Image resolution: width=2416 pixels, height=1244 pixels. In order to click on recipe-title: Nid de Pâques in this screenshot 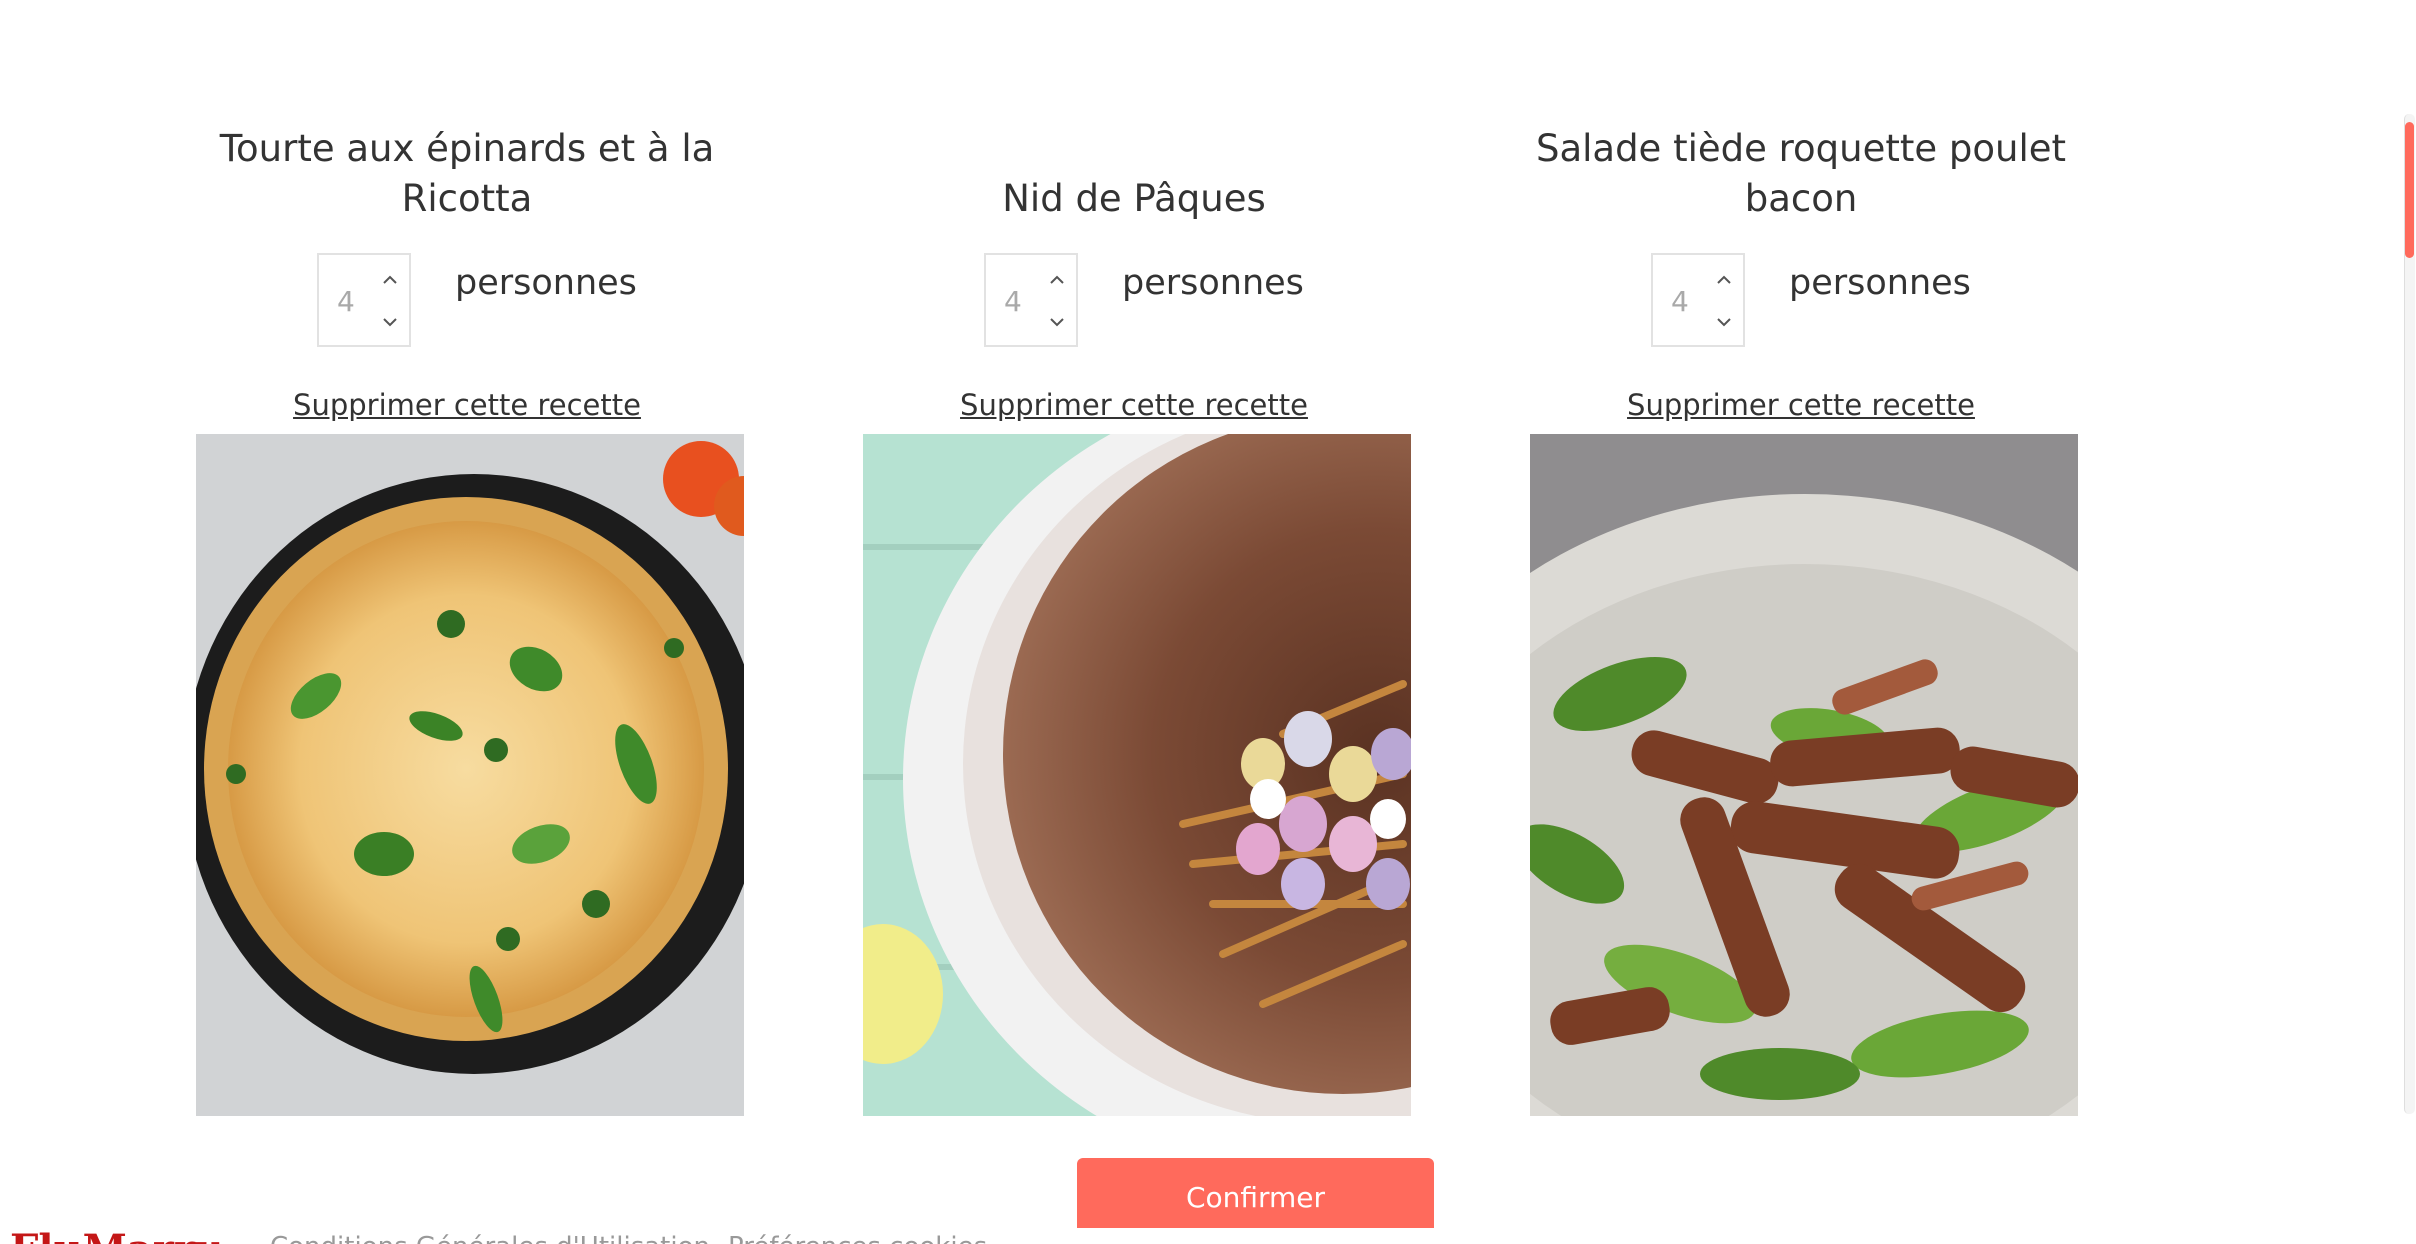, I will do `click(1134, 198)`.